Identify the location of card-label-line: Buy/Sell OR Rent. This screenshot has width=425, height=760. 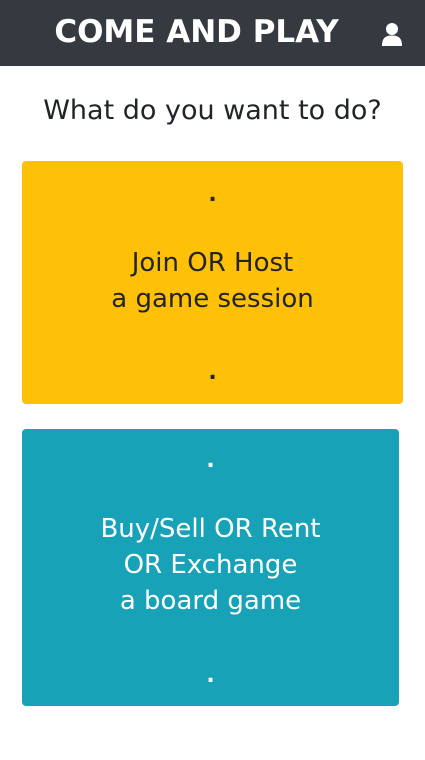
(210, 529).